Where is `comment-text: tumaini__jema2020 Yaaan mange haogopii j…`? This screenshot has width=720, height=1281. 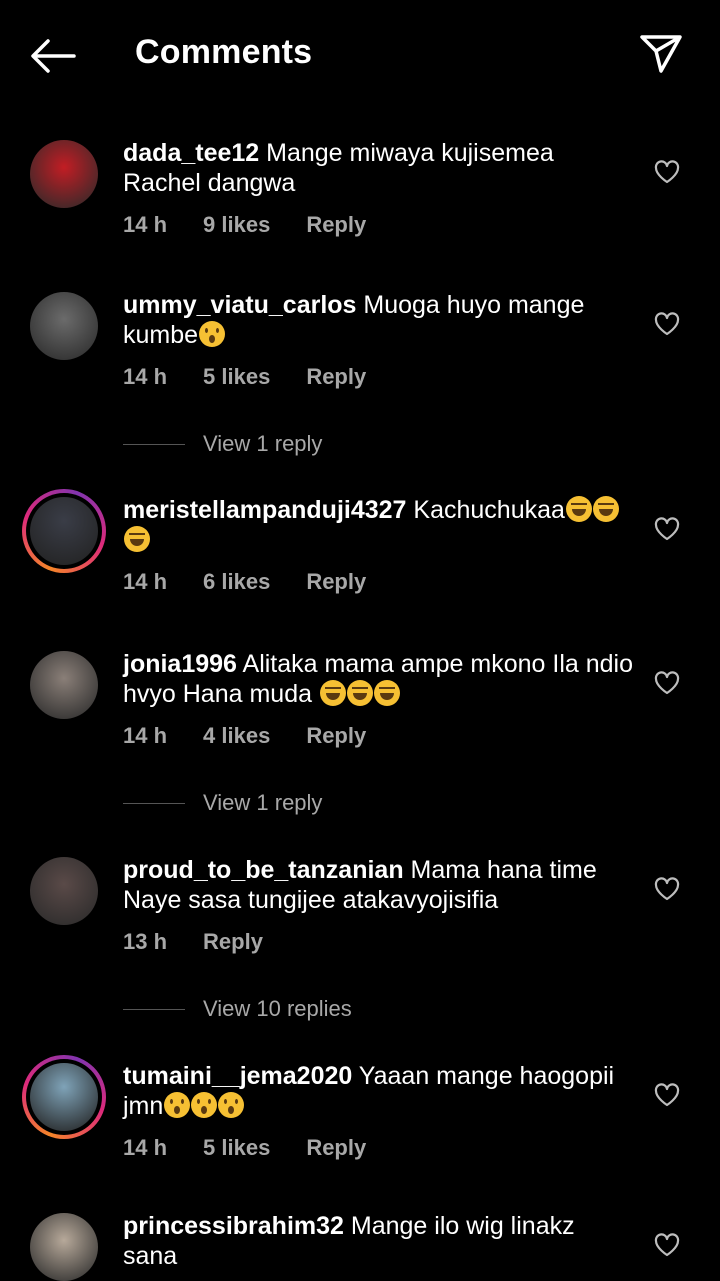
comment-text: tumaini__jema2020 Yaaan mange haogopii j… is located at coordinates (378, 1091).